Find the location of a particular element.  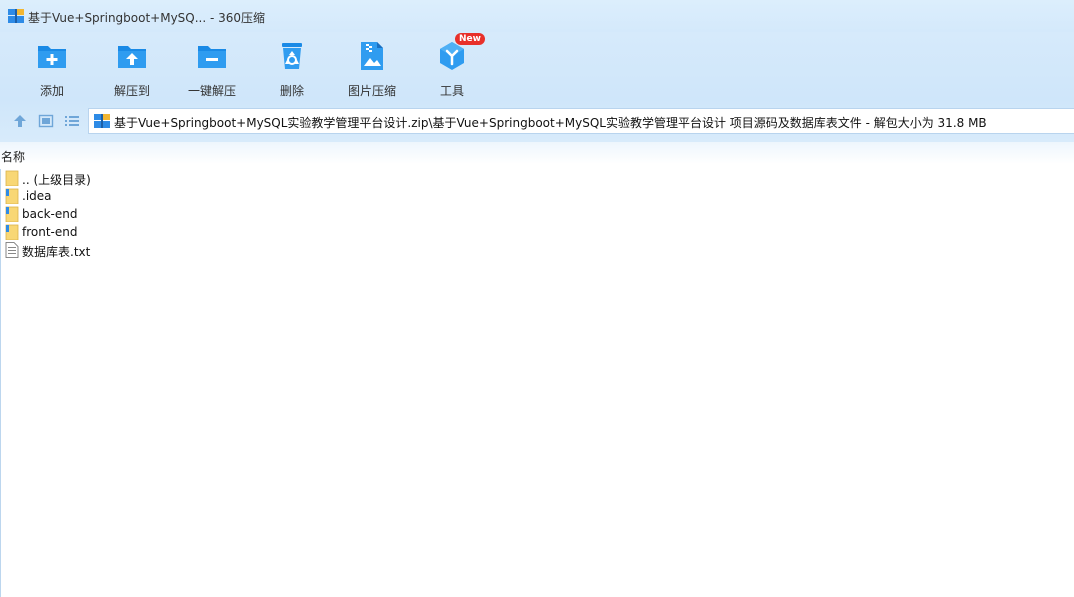

one-click-extract-button: 一键解压 is located at coordinates (212, 68).